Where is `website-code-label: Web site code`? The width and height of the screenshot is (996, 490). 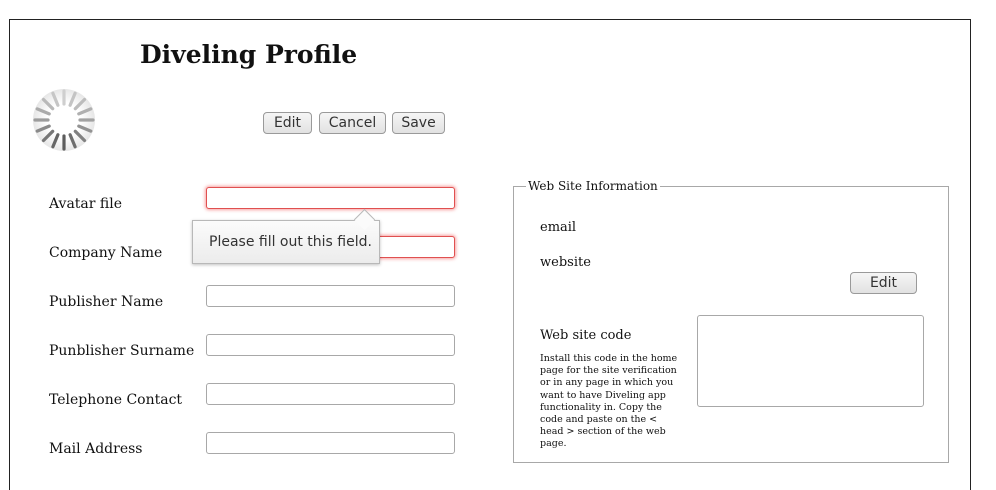 website-code-label: Web site code is located at coordinates (586, 335).